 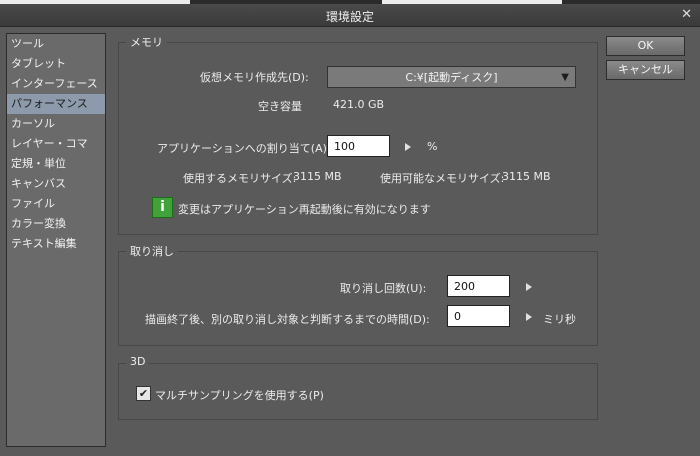 I want to click on virtual-memory-value: C:¥[起動ディスク], so click(x=451, y=77).